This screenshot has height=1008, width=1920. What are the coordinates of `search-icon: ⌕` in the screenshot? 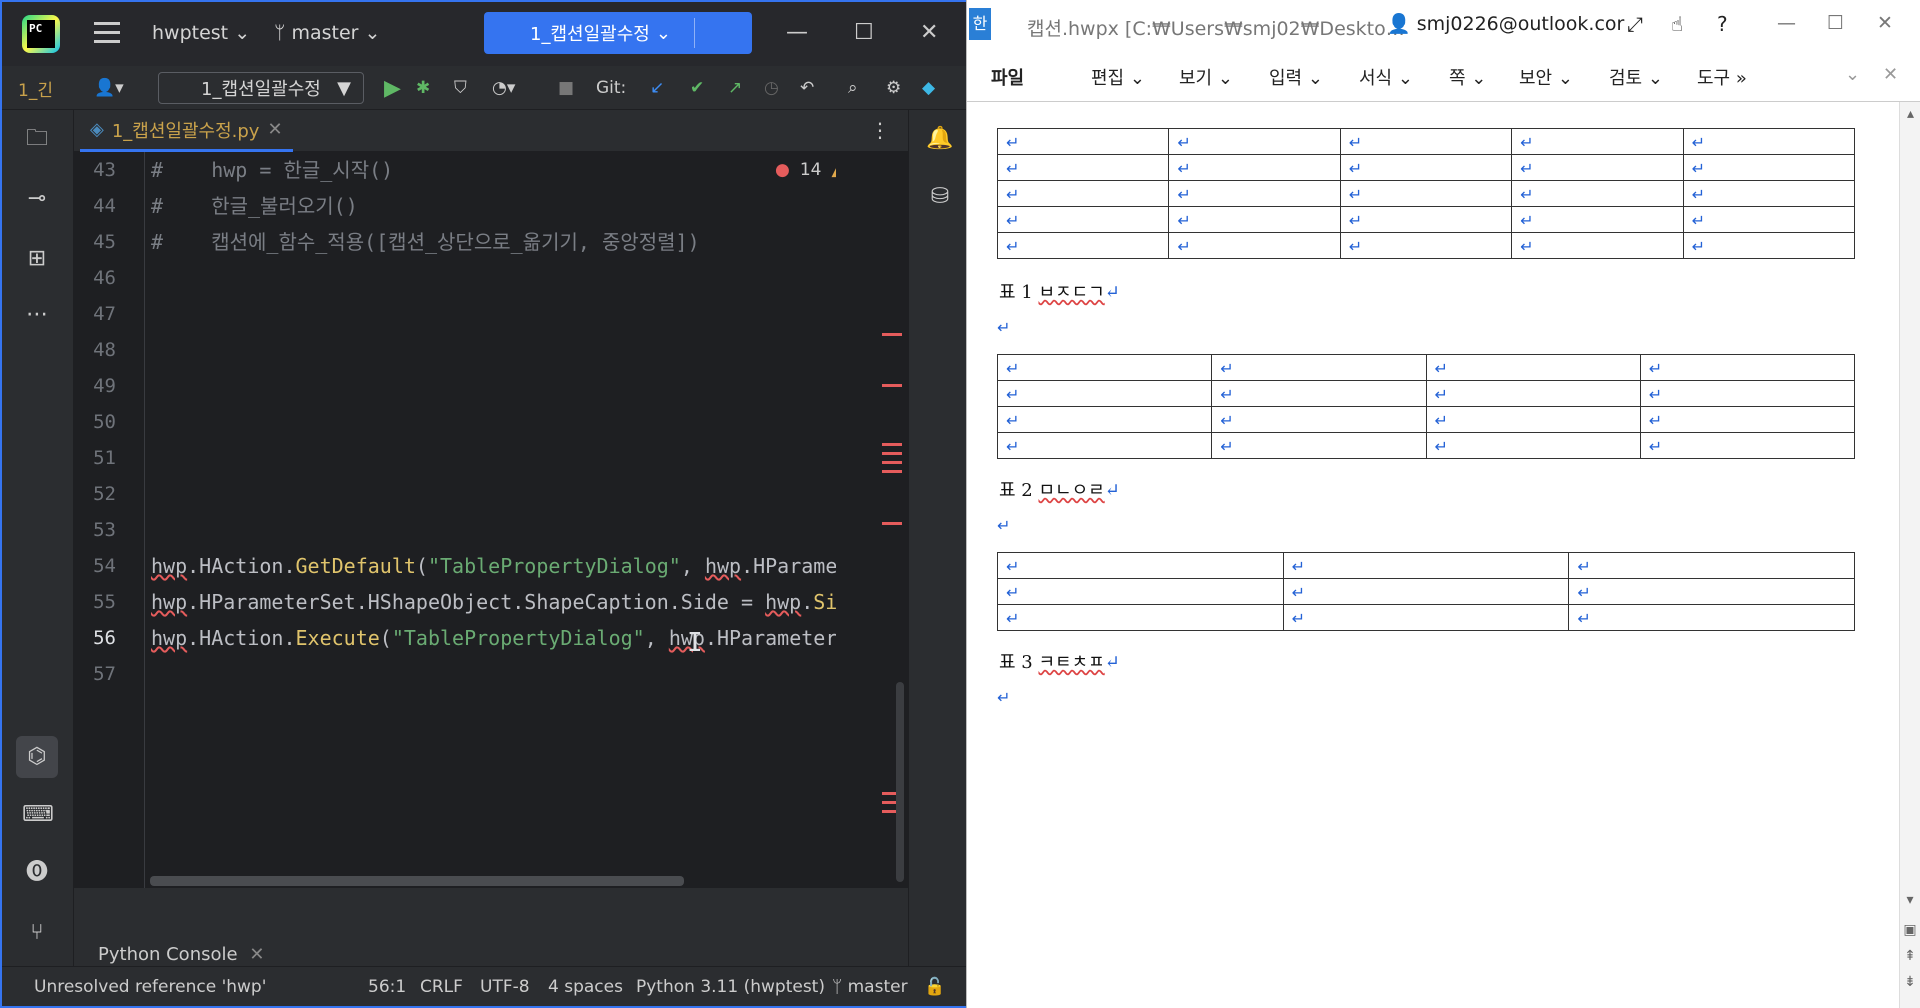 It's located at (853, 88).